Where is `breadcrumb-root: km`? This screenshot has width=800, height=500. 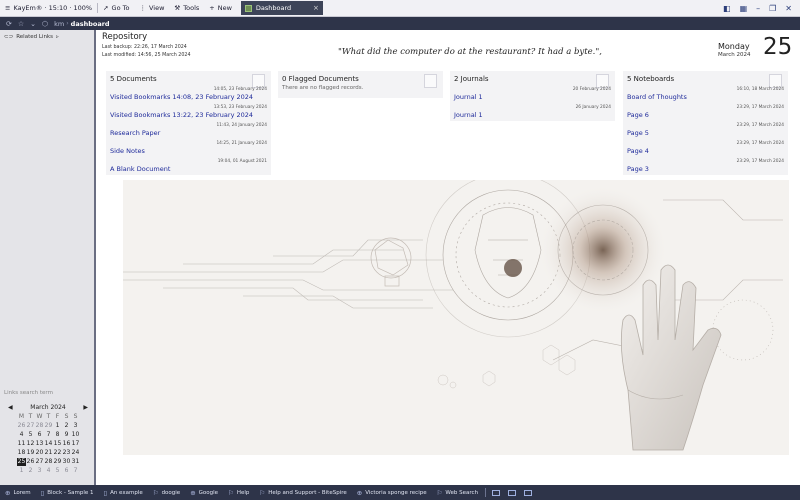
breadcrumb-root: km is located at coordinates (59, 24).